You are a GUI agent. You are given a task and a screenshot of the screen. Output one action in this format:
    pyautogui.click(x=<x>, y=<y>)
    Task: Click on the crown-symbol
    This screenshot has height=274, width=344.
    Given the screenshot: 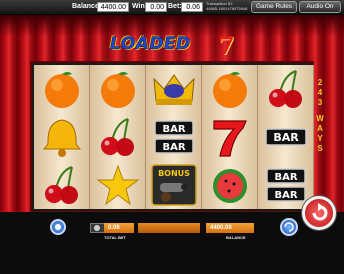 What is the action you would take?
    pyautogui.click(x=174, y=89)
    